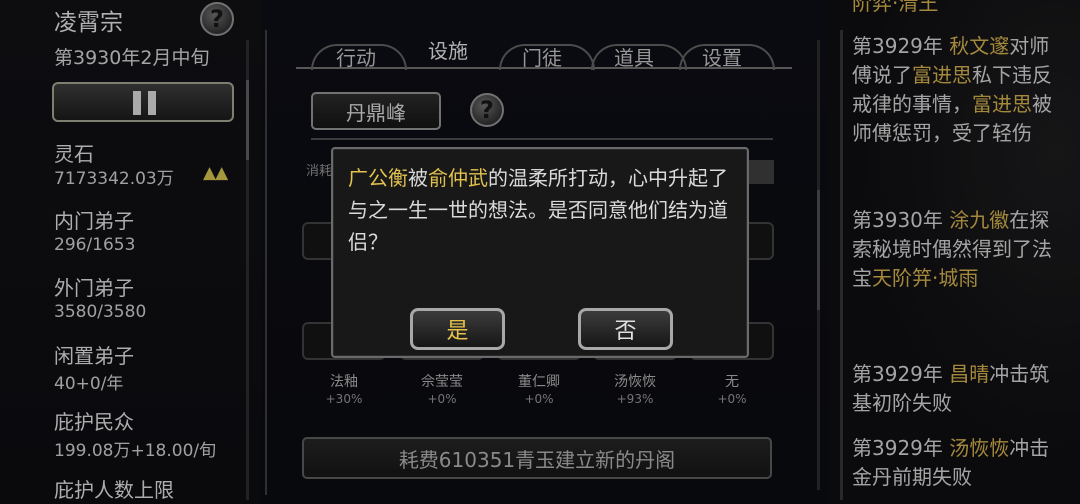 The image size is (1080, 504). Describe the element at coordinates (543, 210) in the screenshot. I see `dialog-message: 广公衡被俞仲武的温柔所打动，心中升起了与之一生一世的想法。是否同意他们结为道侣？` at that location.